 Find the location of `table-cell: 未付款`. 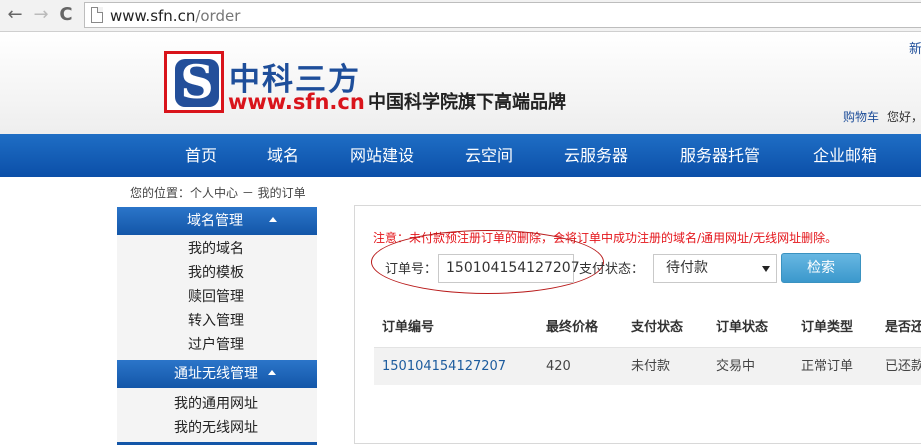

table-cell: 未付款 is located at coordinates (651, 366).